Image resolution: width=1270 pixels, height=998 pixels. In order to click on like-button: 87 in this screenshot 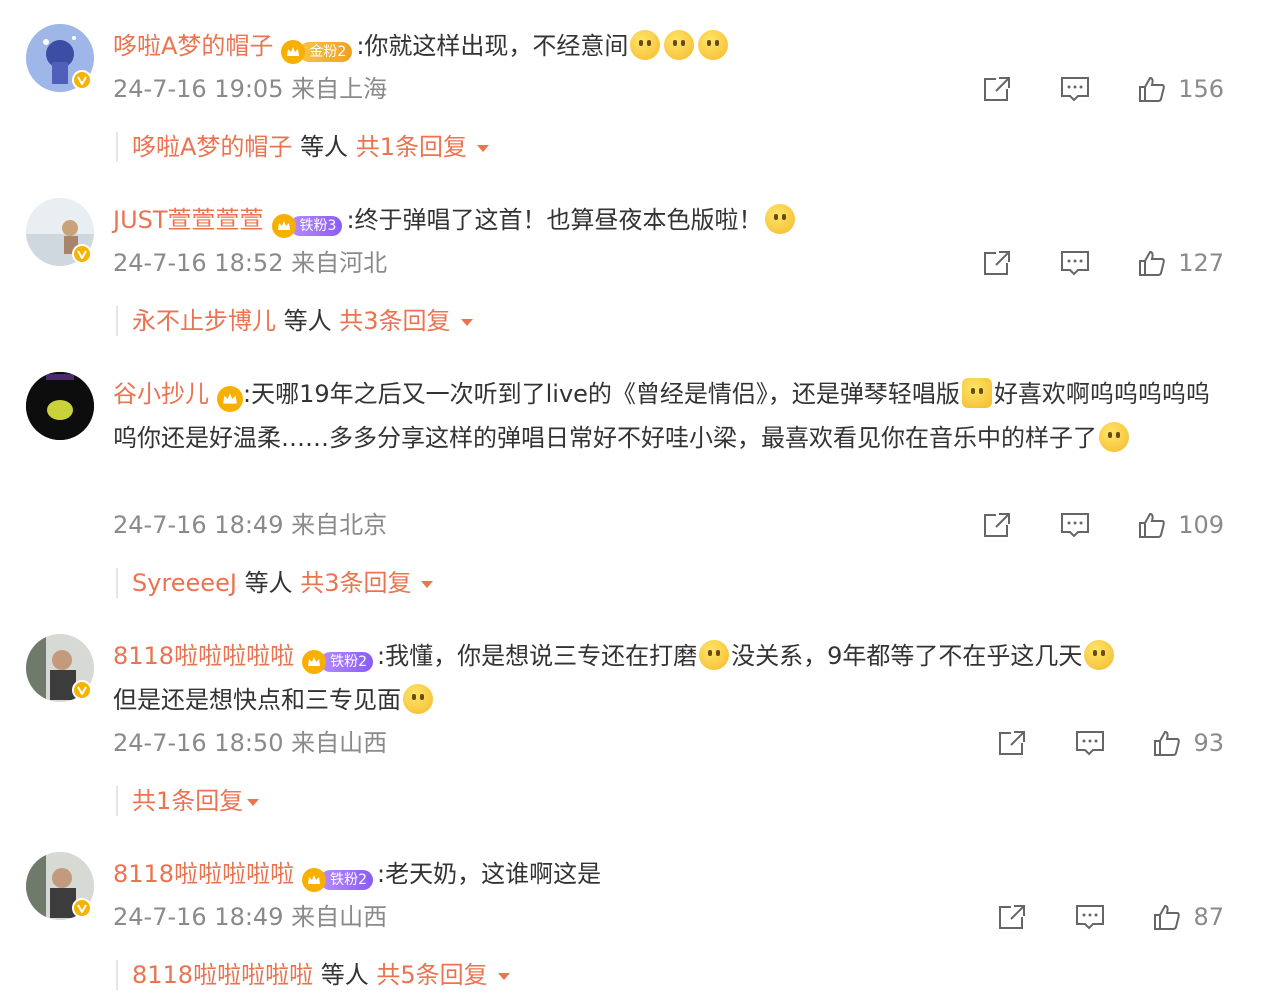, I will do `click(1188, 917)`.